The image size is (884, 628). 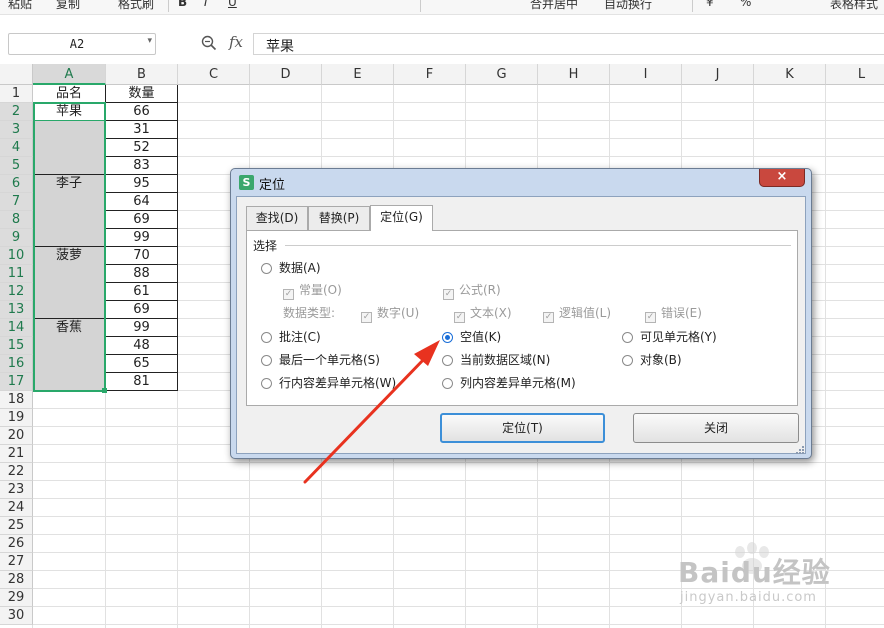 I want to click on row-header-13: 13, so click(x=16, y=310).